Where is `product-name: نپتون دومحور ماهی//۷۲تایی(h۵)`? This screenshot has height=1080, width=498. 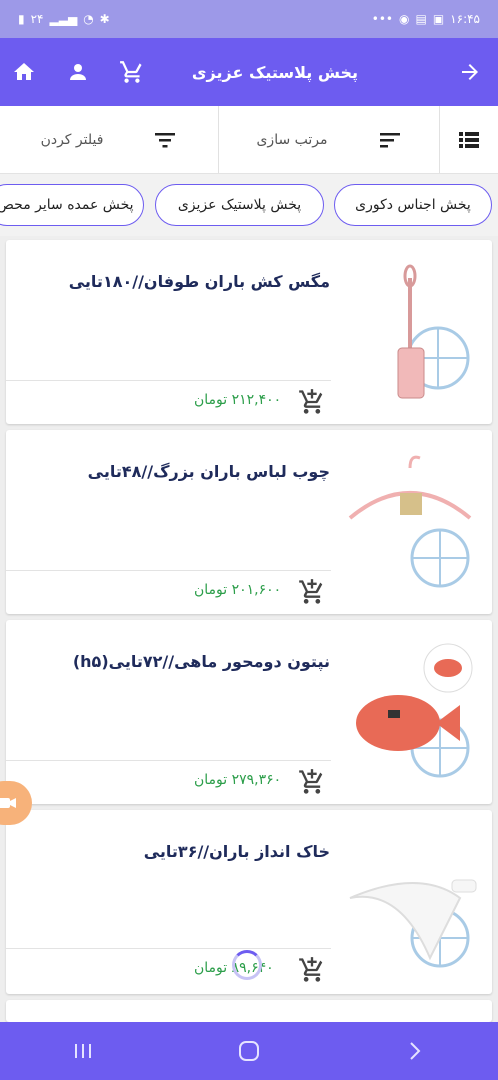 product-name: نپتون دومحور ماهی//۷۲تایی(h۵) is located at coordinates (201, 661).